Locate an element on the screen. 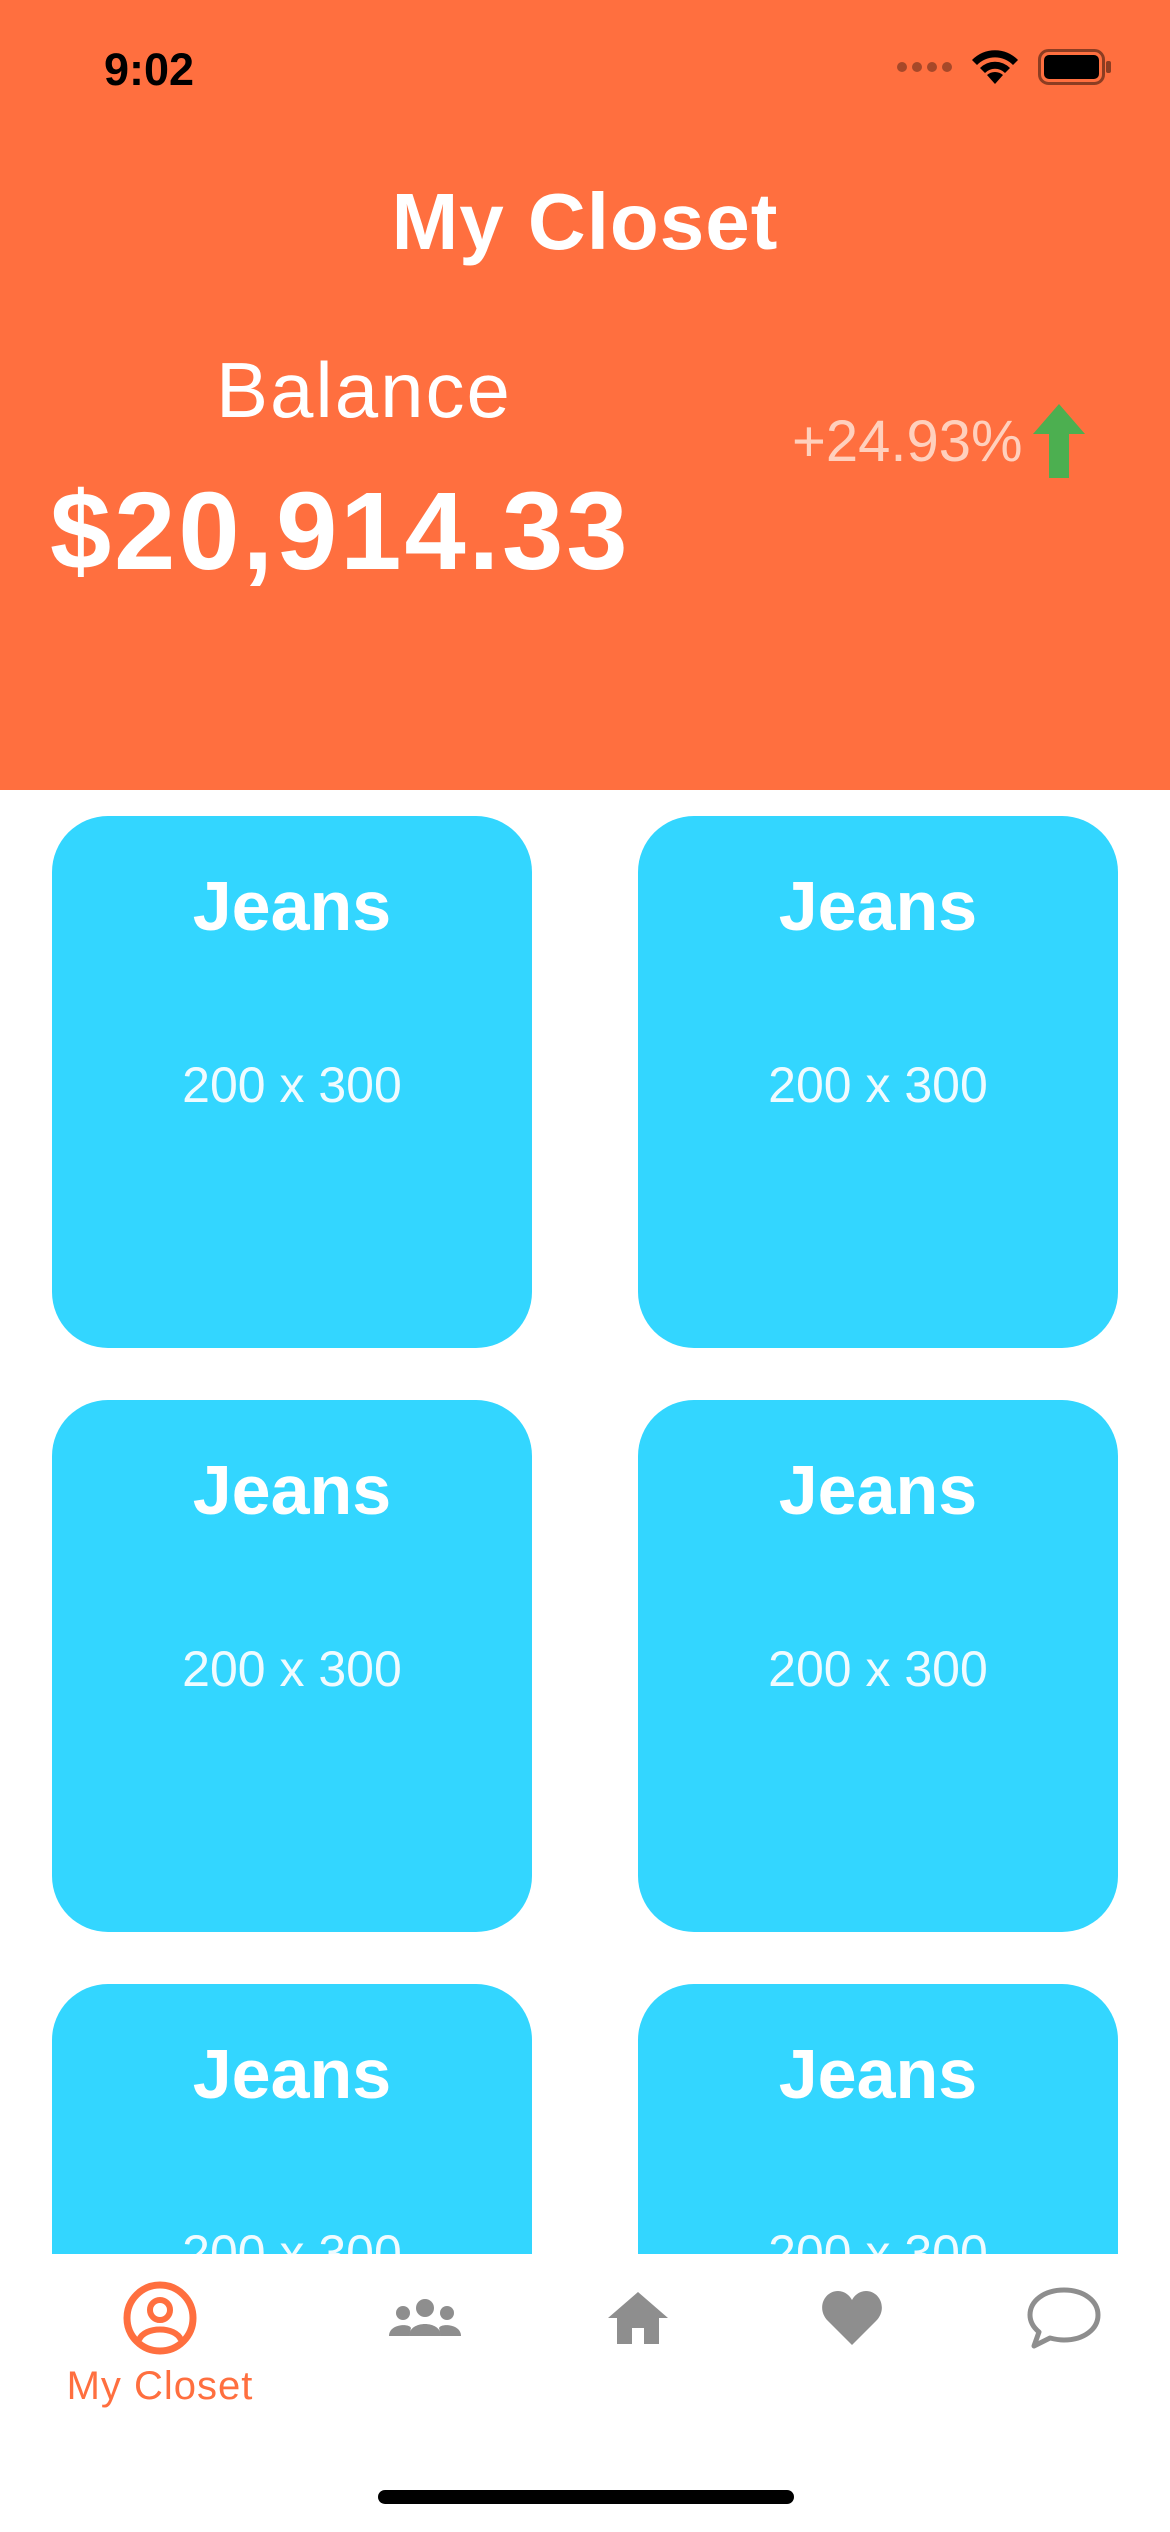  chat-bubble-icon is located at coordinates (1064, 2318).